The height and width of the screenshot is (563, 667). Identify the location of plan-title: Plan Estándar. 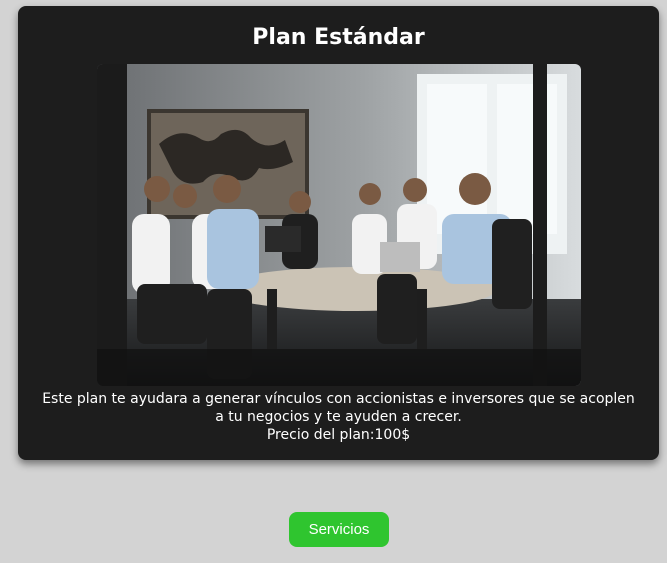
(338, 37).